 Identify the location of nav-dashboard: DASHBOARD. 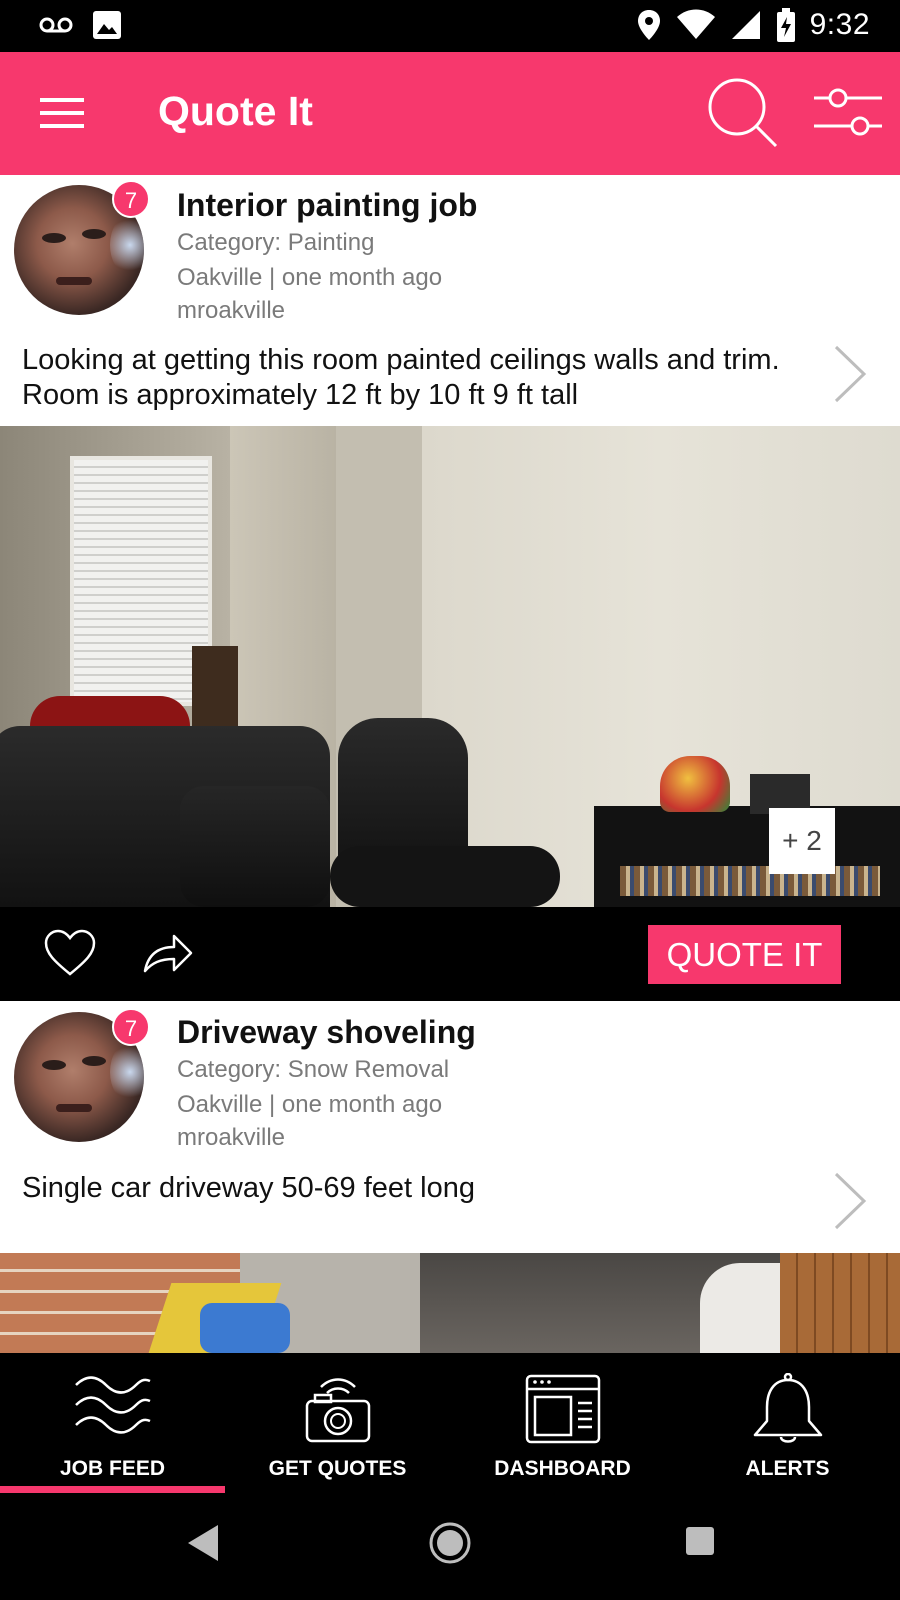
(562, 1423).